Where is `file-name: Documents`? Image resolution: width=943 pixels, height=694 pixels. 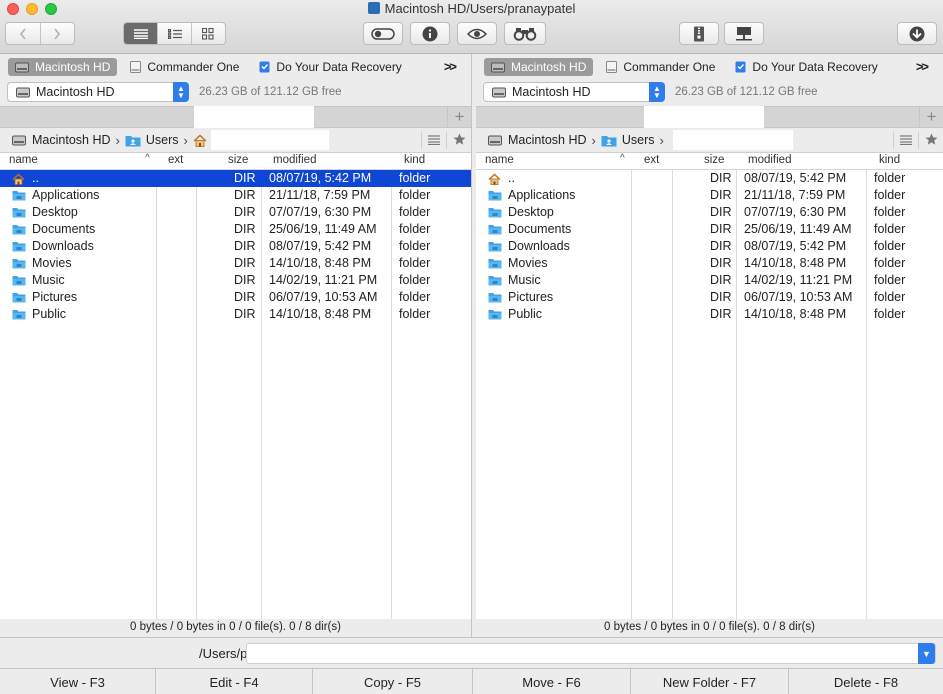
file-name: Documents is located at coordinates (64, 229).